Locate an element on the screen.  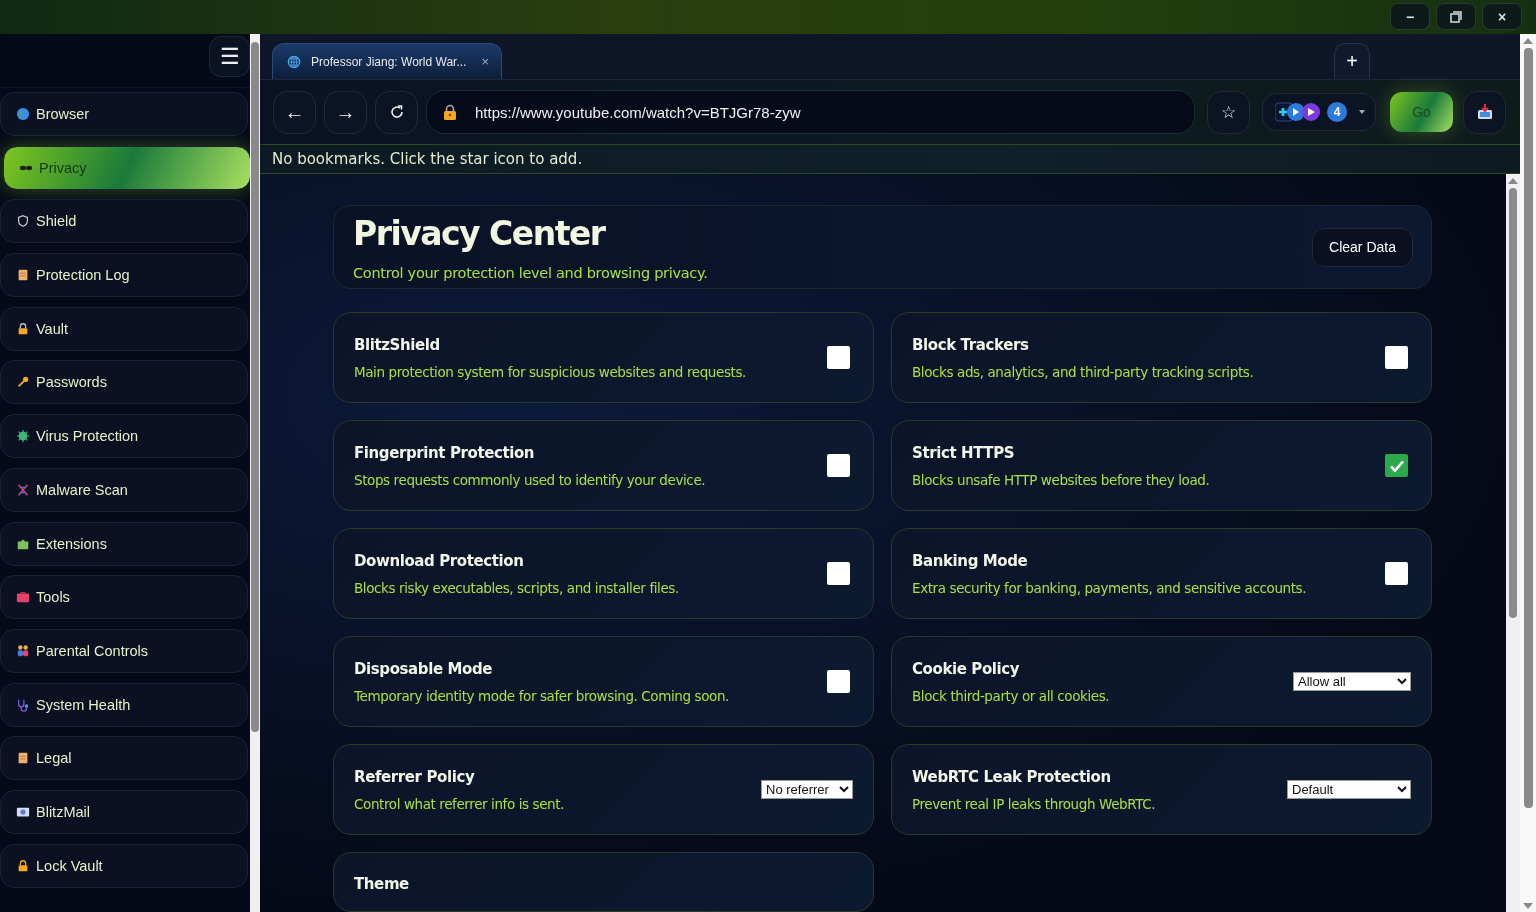
reload-button is located at coordinates (396, 112).